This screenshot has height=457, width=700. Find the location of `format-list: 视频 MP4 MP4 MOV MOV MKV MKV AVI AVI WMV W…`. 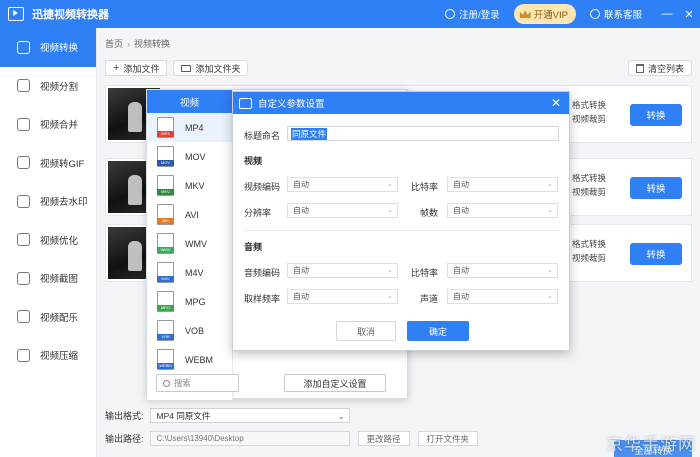

format-list: 视频 MP4 MP4 MOV MOV MKV MKV AVI AVI WMV W… is located at coordinates (190, 245).